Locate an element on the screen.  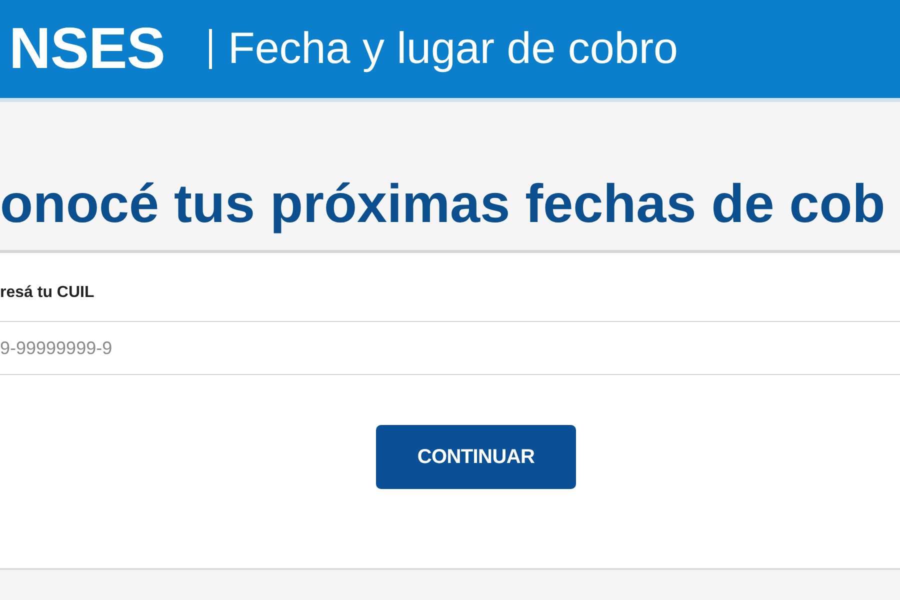
field-label: resá tu CUIL is located at coordinates (47, 293).